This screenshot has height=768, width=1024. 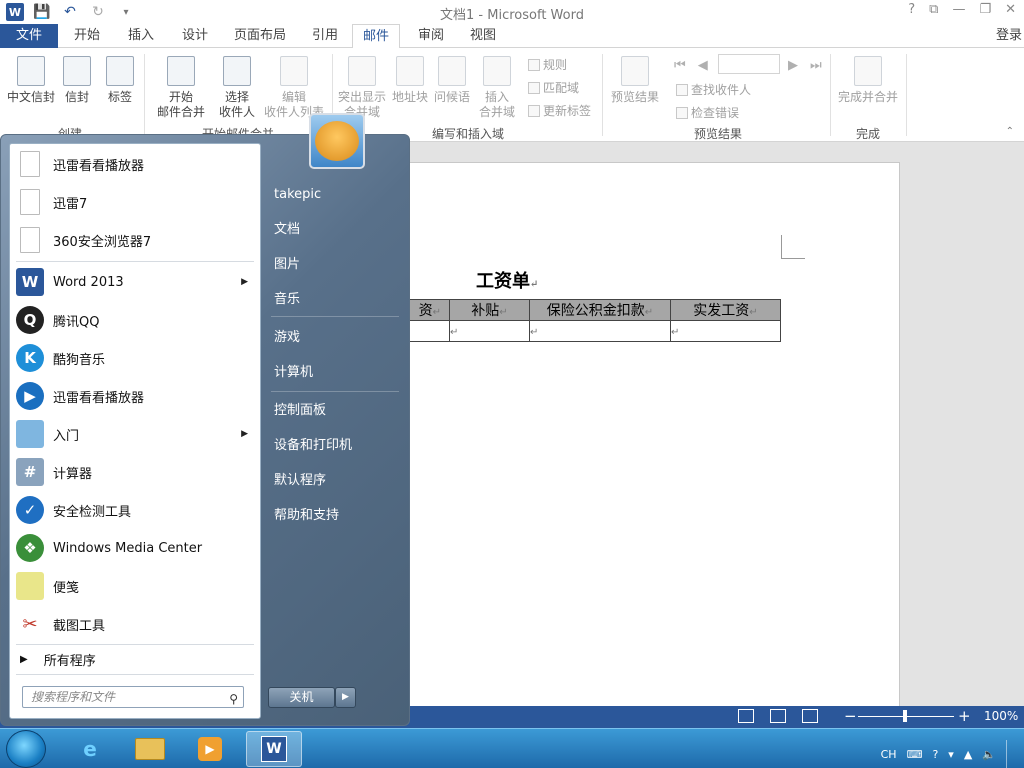 What do you see at coordinates (1010, 131) in the screenshot?
I see `collapse-ribbon-icon: ⌃` at bounding box center [1010, 131].